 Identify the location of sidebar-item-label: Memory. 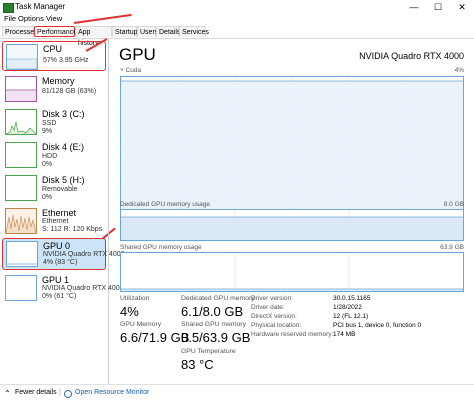
(58, 81).